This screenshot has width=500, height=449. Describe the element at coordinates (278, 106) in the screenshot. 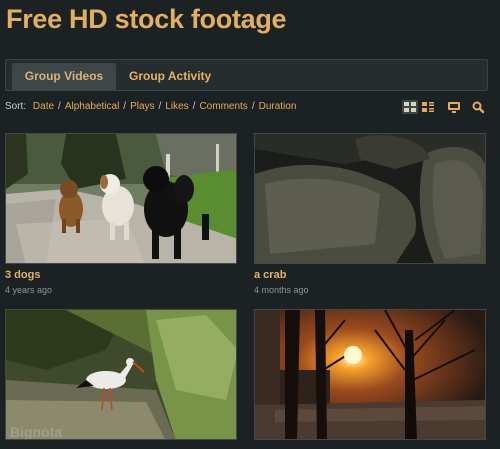

I see `sort-option-duration: Duration` at that location.